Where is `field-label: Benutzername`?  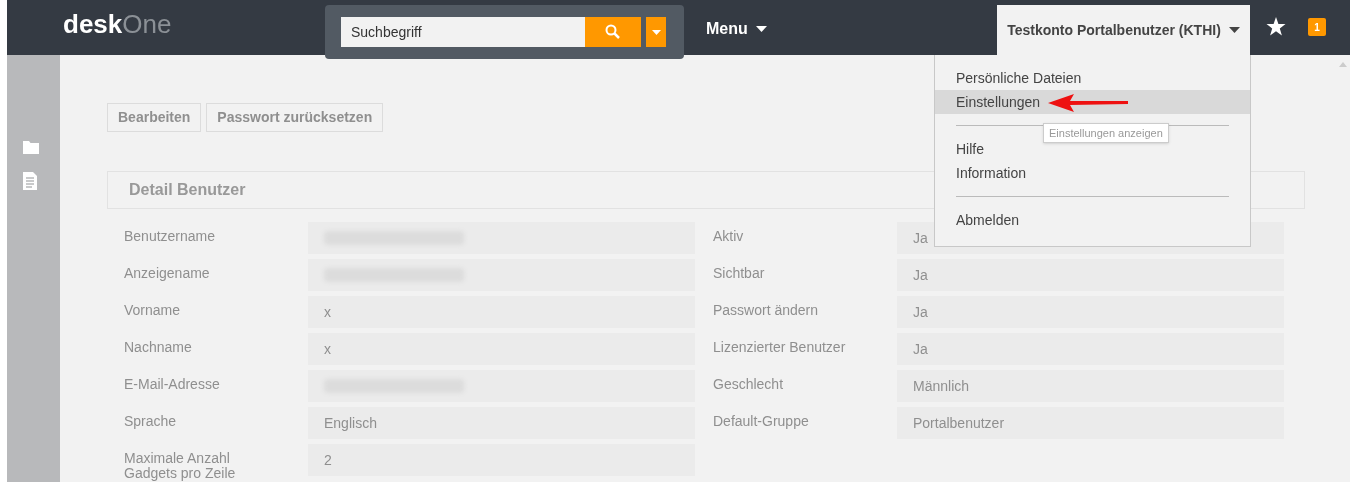
field-label: Benutzername is located at coordinates (170, 236).